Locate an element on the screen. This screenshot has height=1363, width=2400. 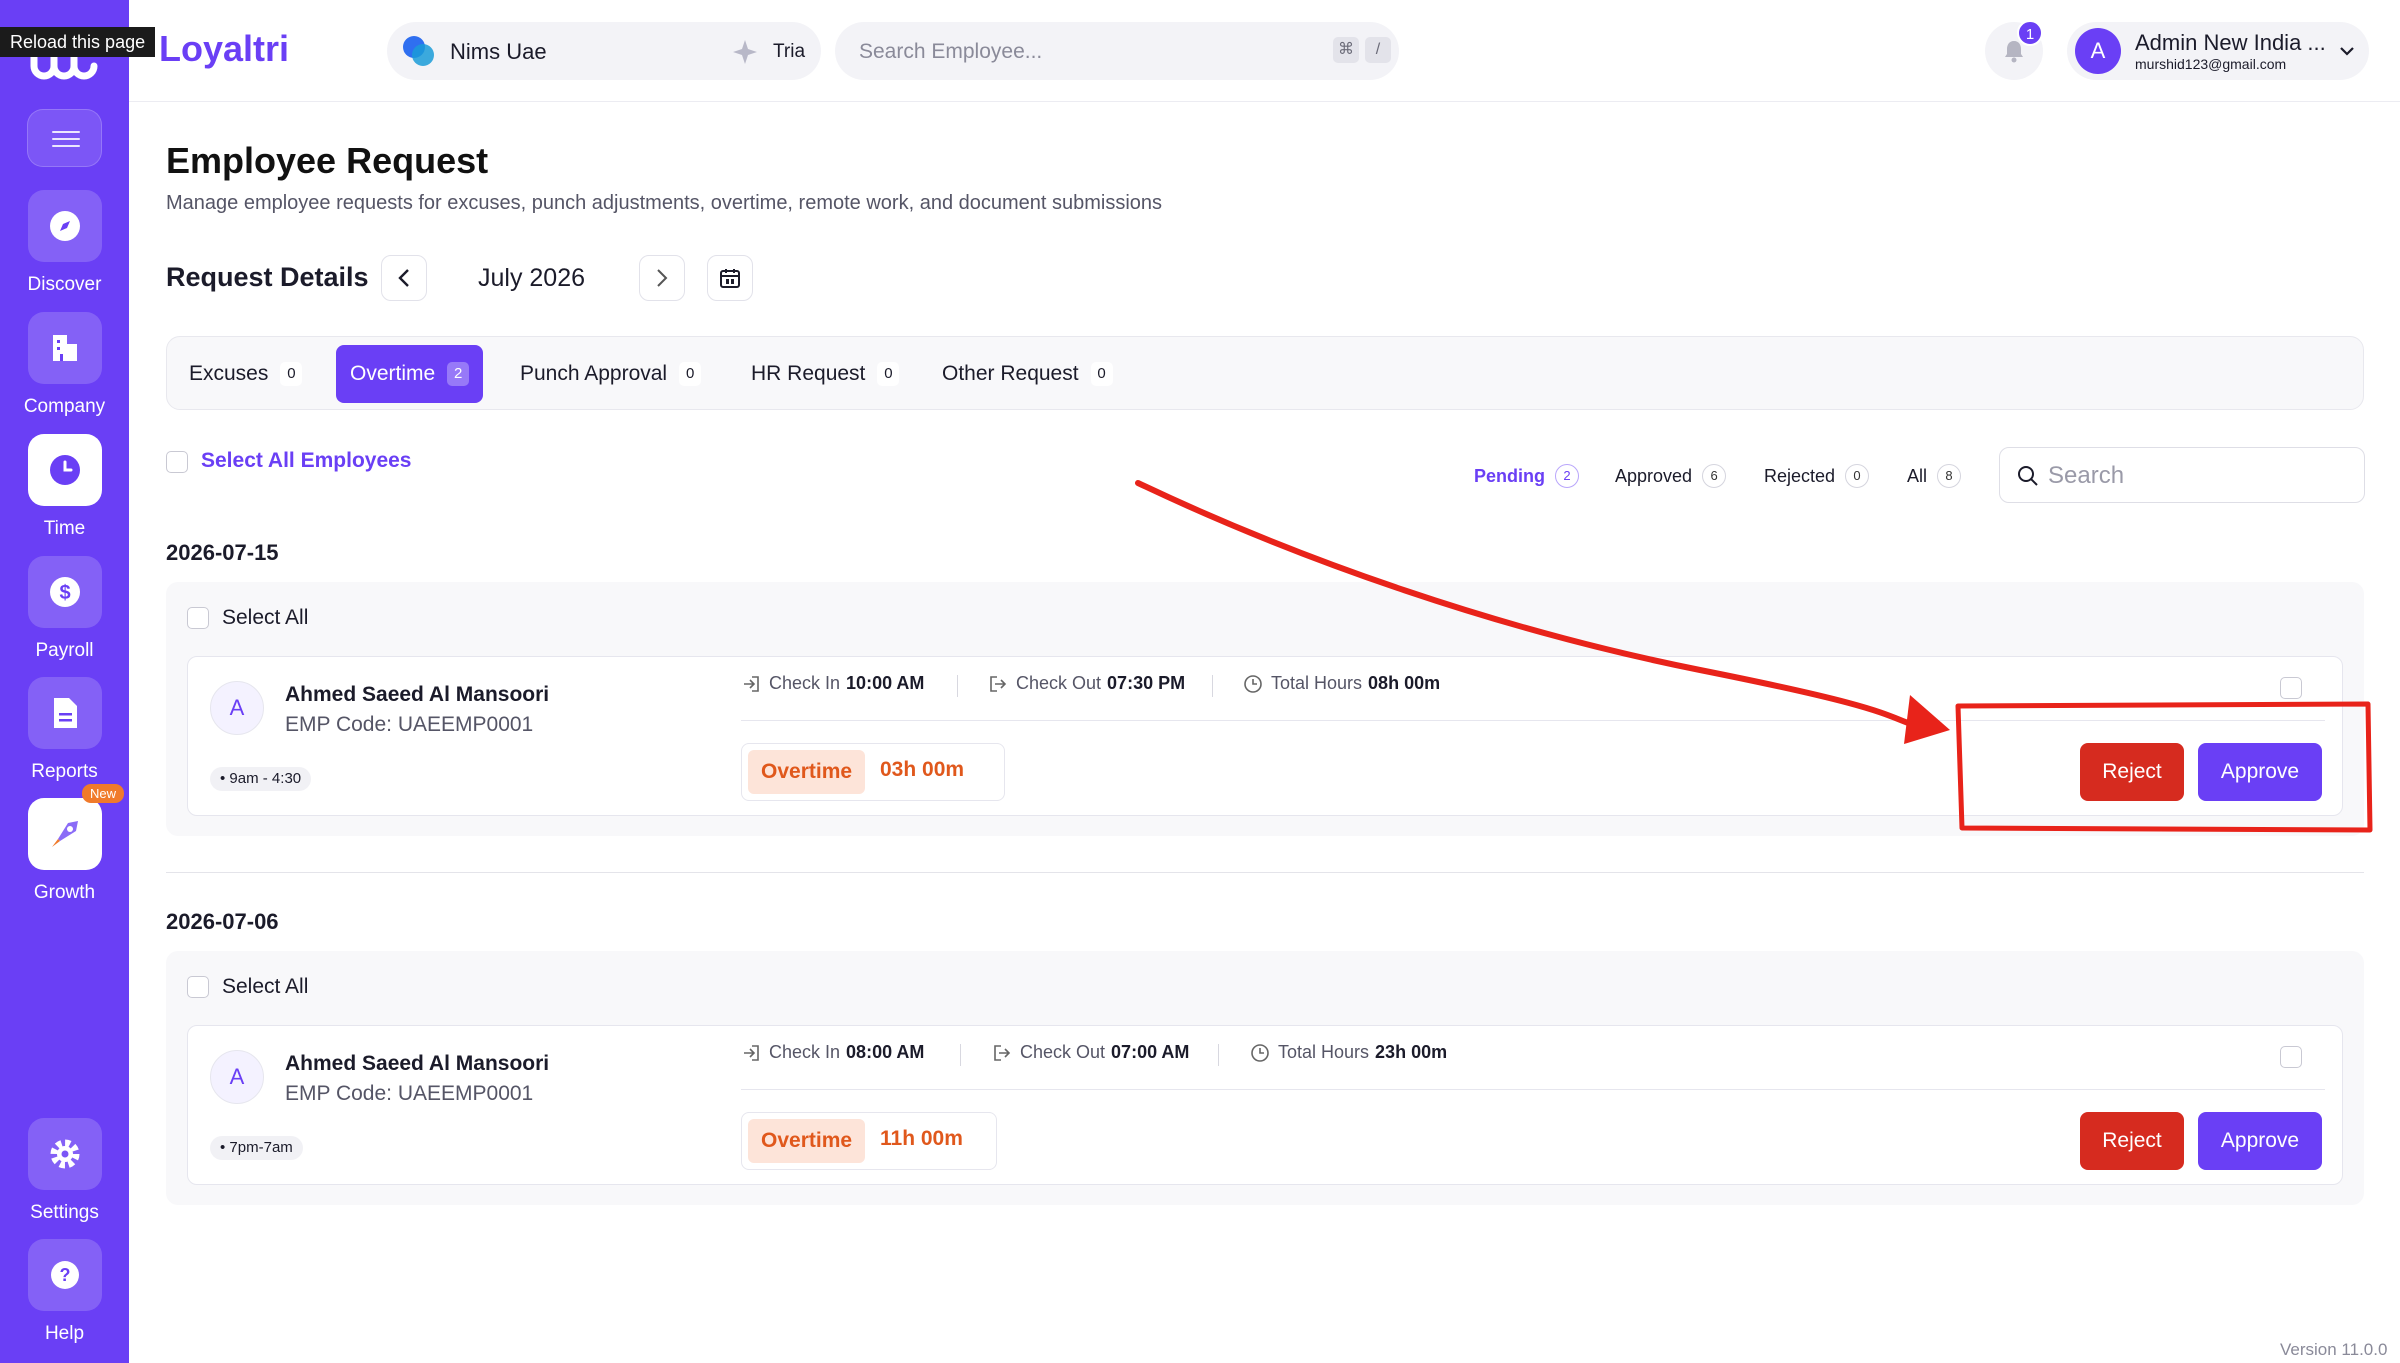
prev-month-button is located at coordinates (404, 278).